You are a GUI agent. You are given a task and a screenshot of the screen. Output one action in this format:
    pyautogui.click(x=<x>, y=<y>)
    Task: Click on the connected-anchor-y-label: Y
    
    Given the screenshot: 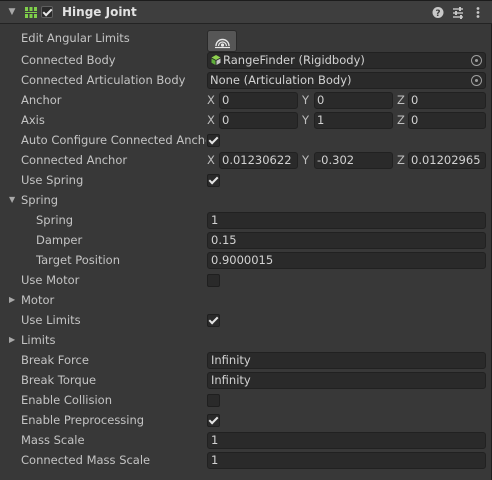 What is the action you would take?
    pyautogui.click(x=305, y=160)
    